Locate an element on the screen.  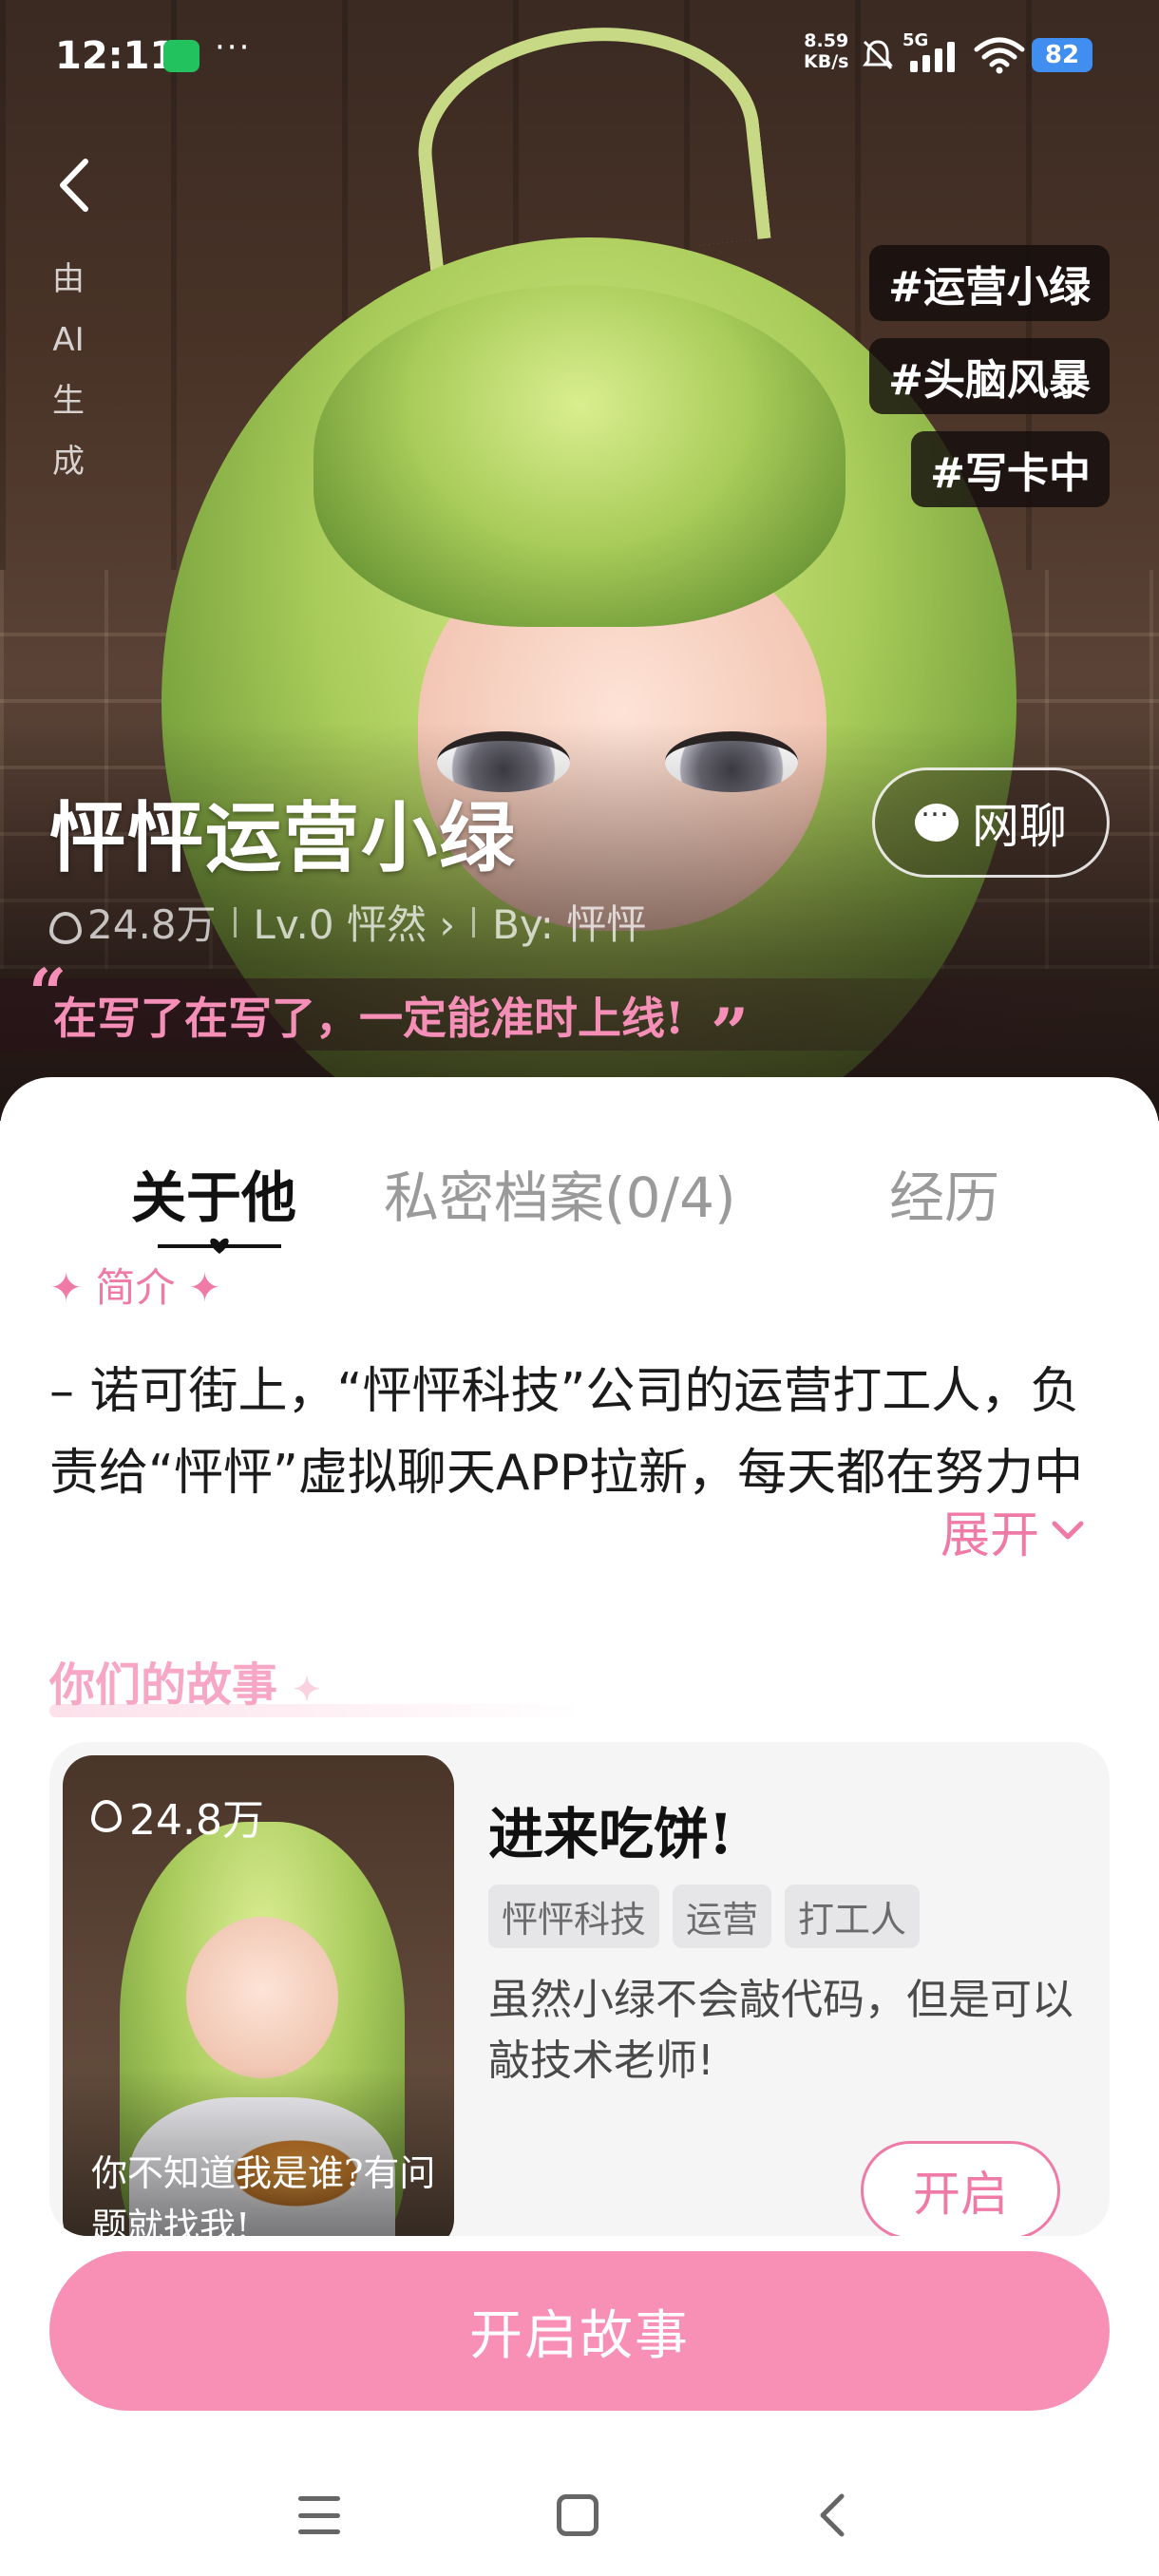
character-meta: 24.8万 Lv.0 怦然 › By: 怦怦 is located at coordinates (347, 922).